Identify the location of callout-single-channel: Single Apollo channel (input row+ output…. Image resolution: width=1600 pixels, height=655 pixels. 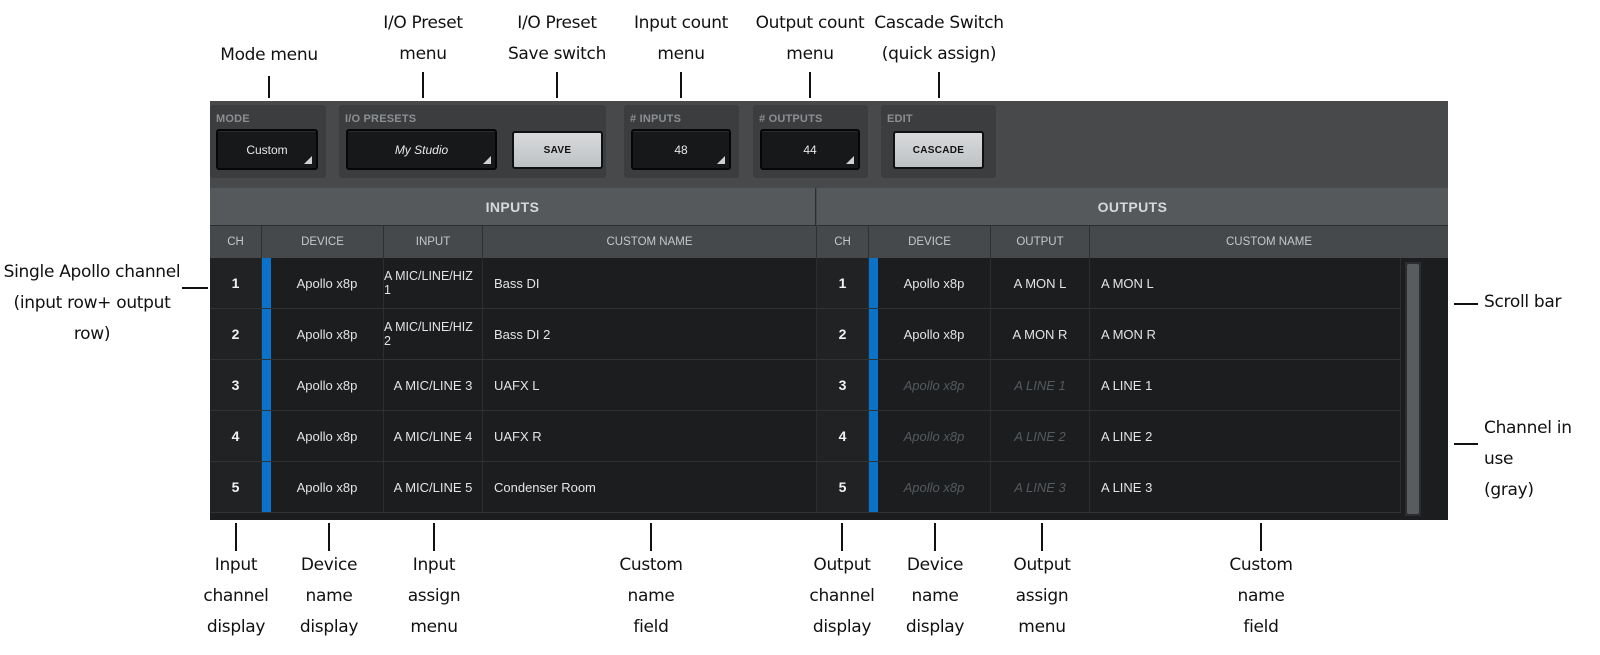
(92, 303).